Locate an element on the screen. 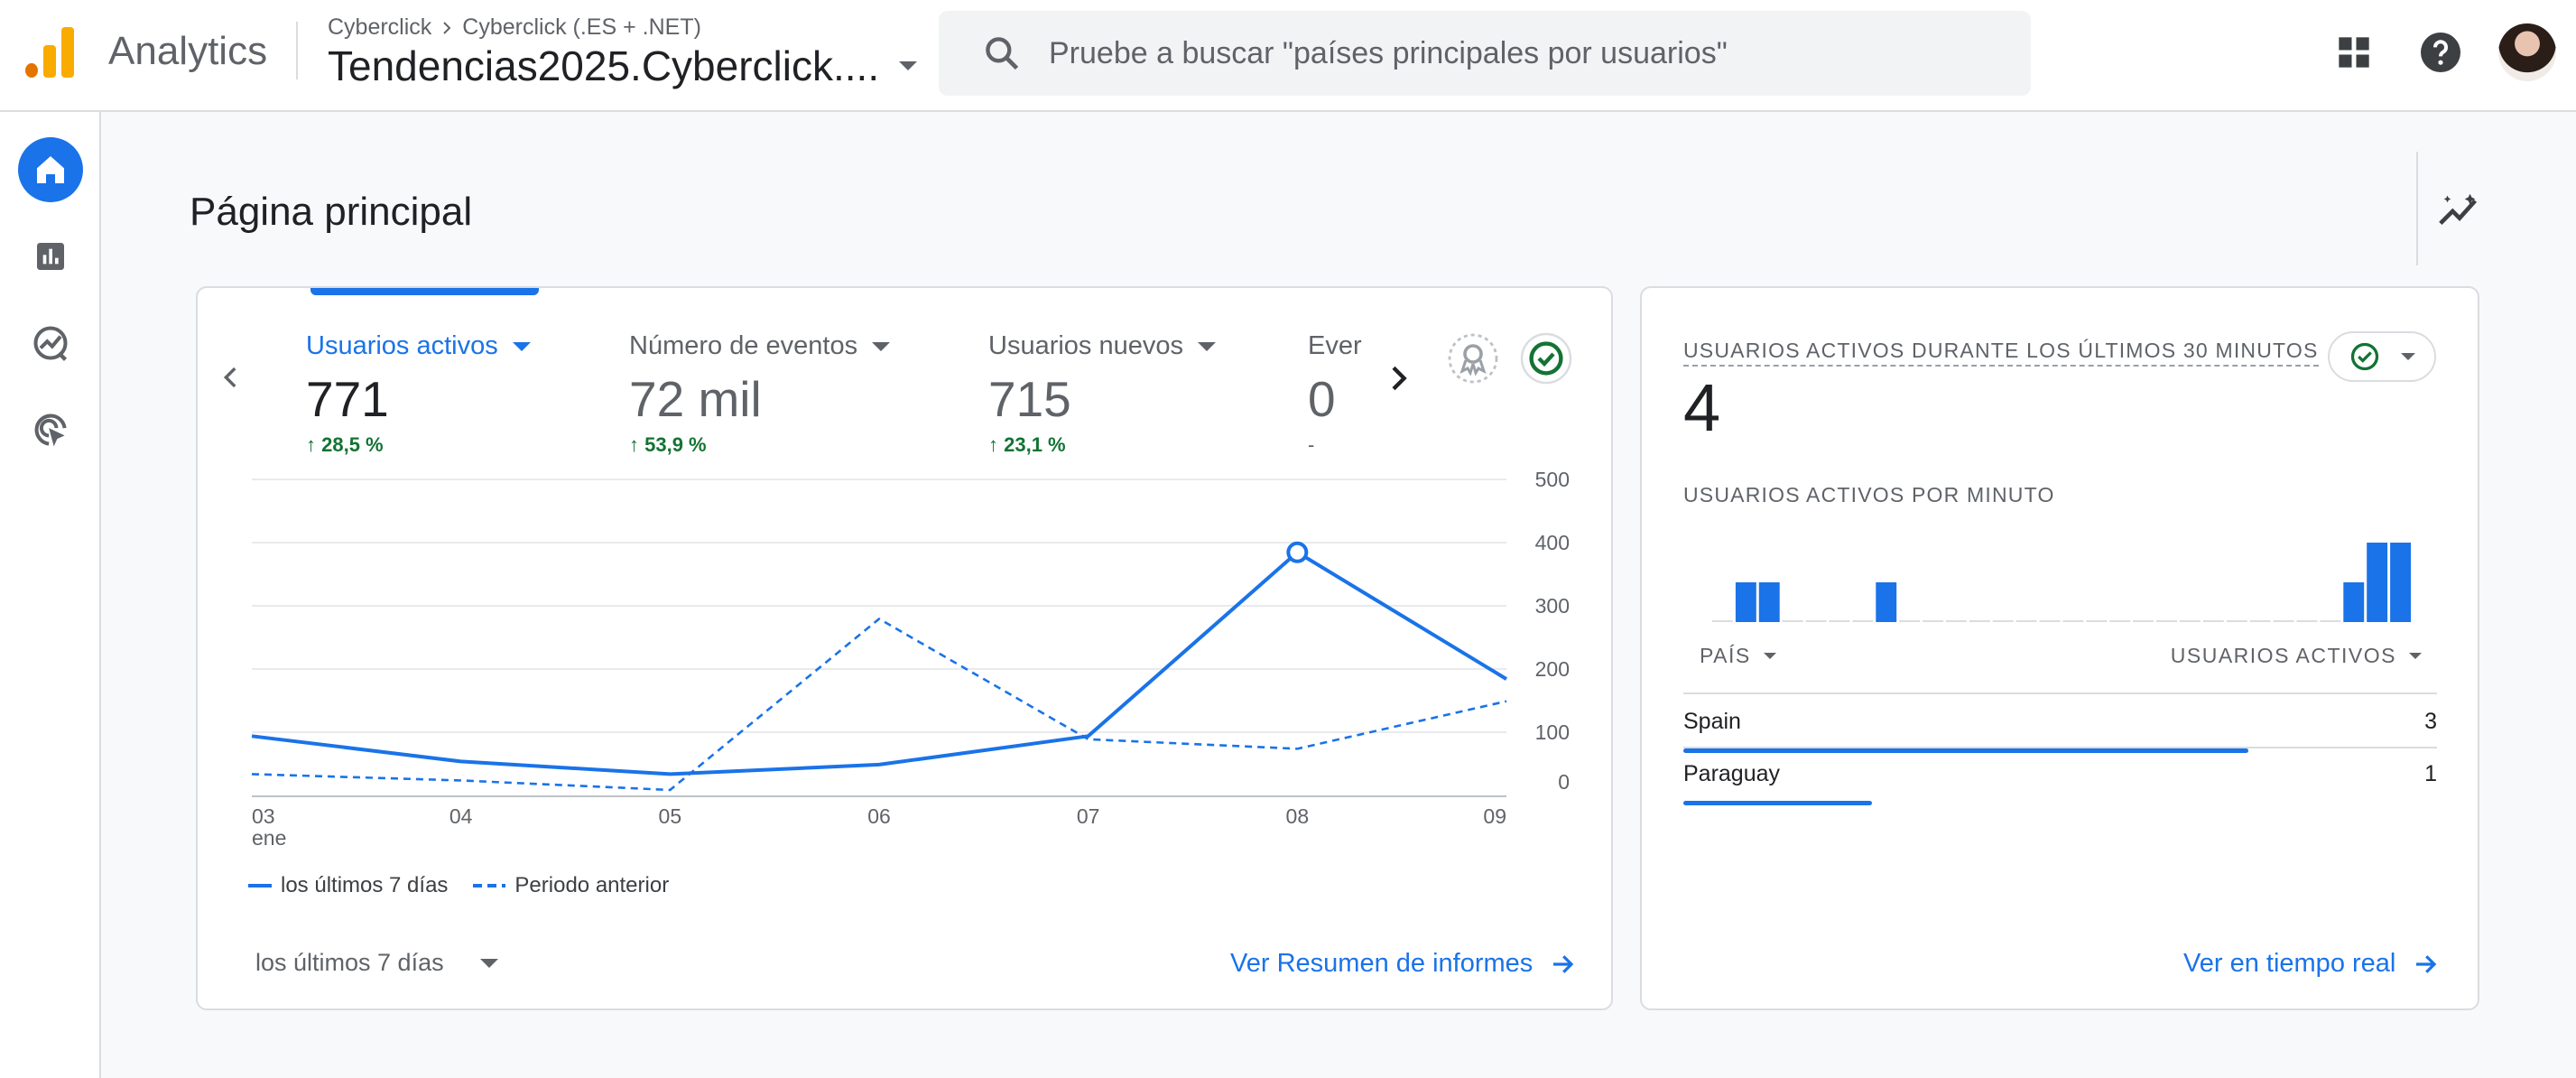 Image resolution: width=2576 pixels, height=1078 pixels. y-tick-label: 200 is located at coordinates (1552, 669).